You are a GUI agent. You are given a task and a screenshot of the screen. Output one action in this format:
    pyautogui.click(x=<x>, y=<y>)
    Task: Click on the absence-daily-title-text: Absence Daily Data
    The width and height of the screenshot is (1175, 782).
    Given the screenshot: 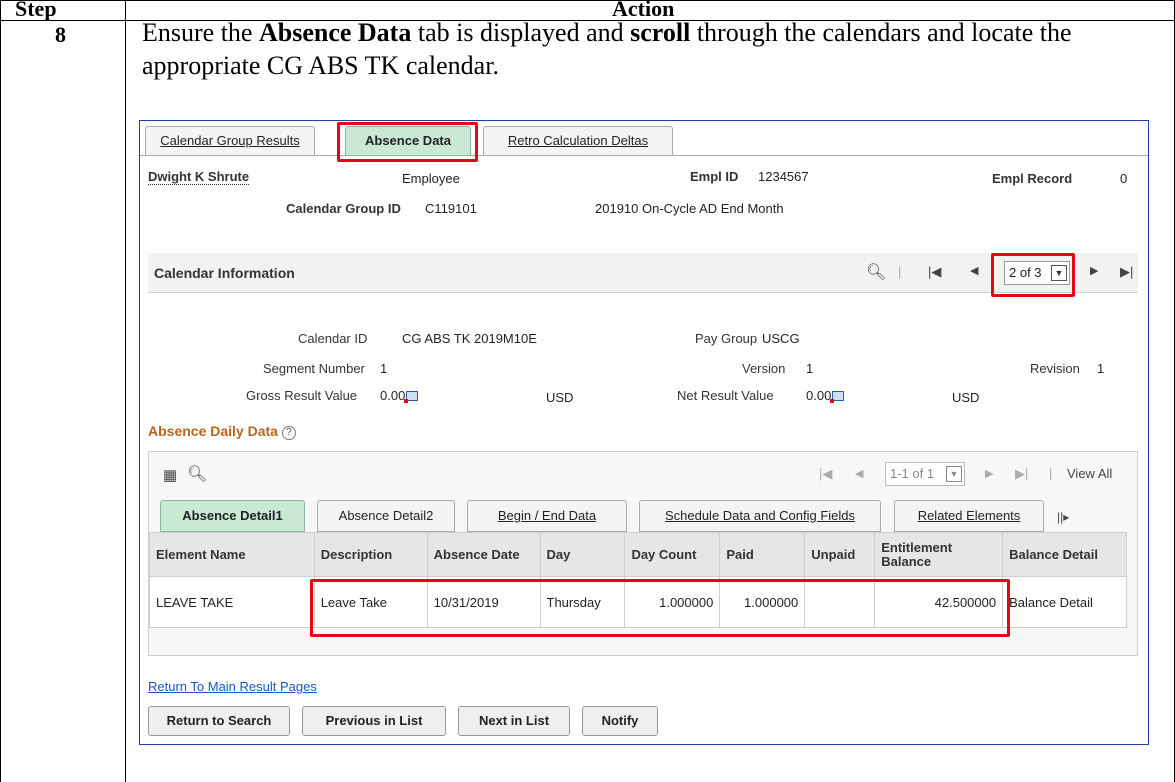 What is the action you would take?
    pyautogui.click(x=213, y=431)
    